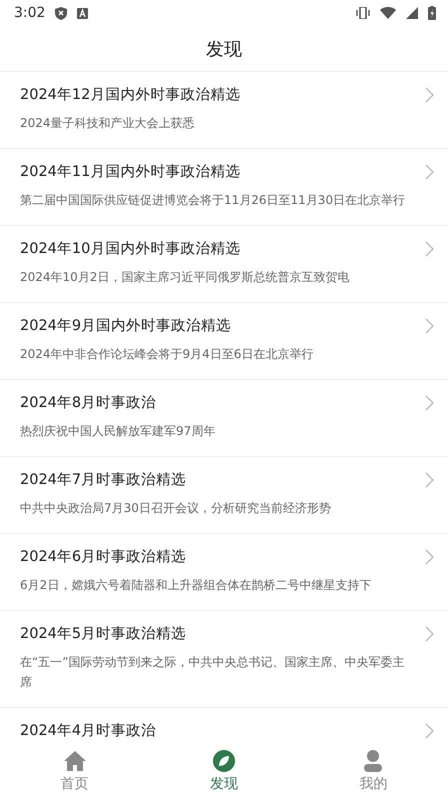 This screenshot has width=448, height=798. Describe the element at coordinates (104, 634) in the screenshot. I see `article-title: 2024年5月时事政治精选` at that location.